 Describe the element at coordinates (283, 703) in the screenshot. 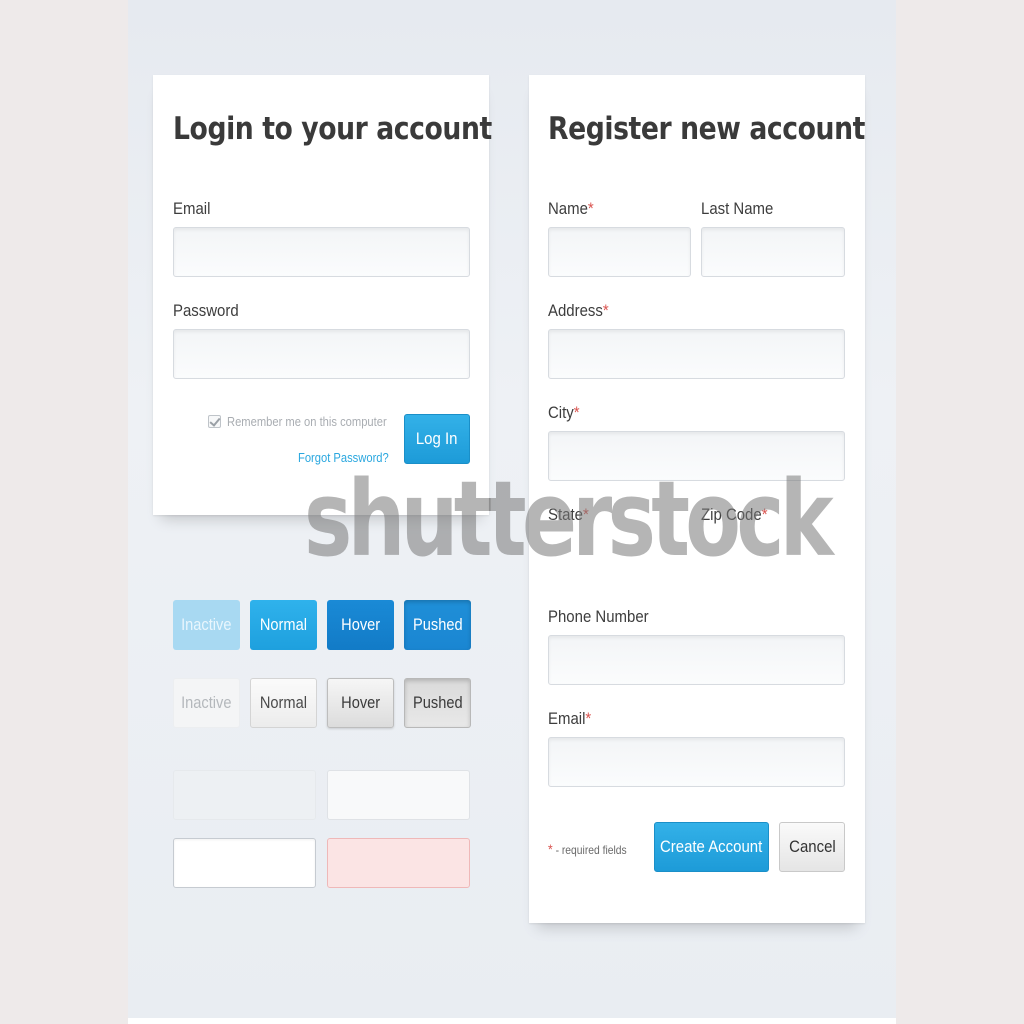

I see `grey-normal-button: Normal` at that location.